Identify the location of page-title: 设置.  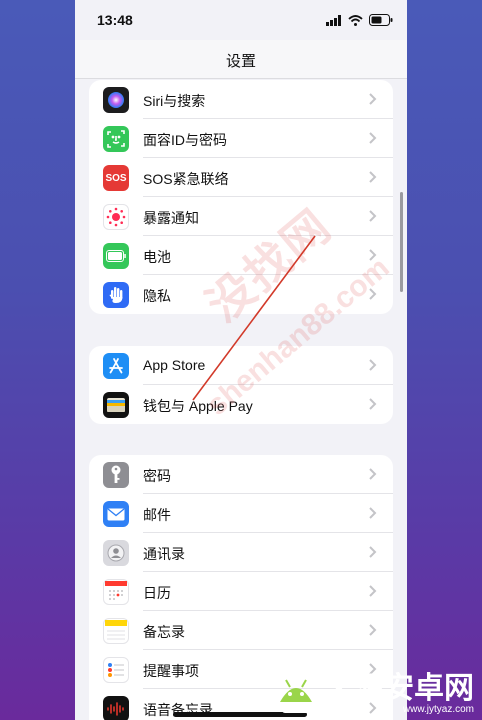
(240, 61).